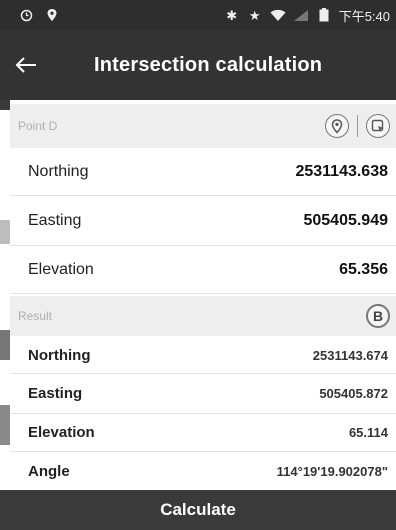  I want to click on point-section-header: Point D, so click(203, 126).